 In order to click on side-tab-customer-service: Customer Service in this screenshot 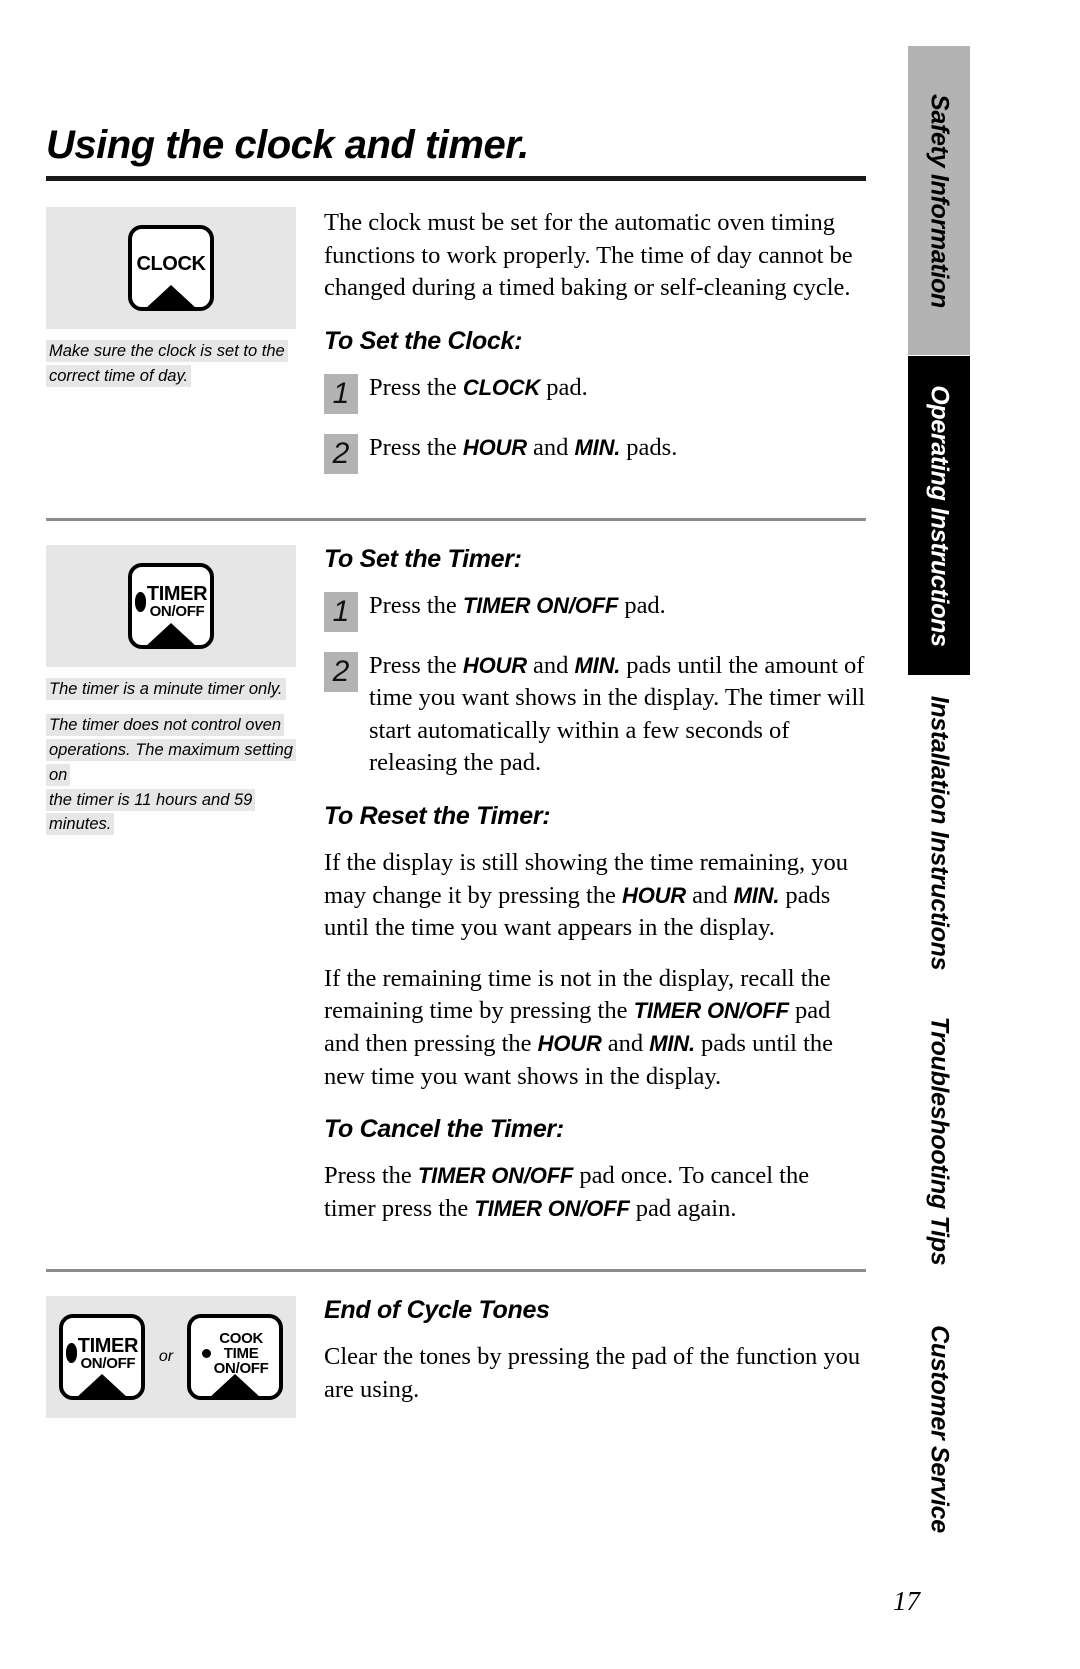, I will do `click(939, 1428)`.